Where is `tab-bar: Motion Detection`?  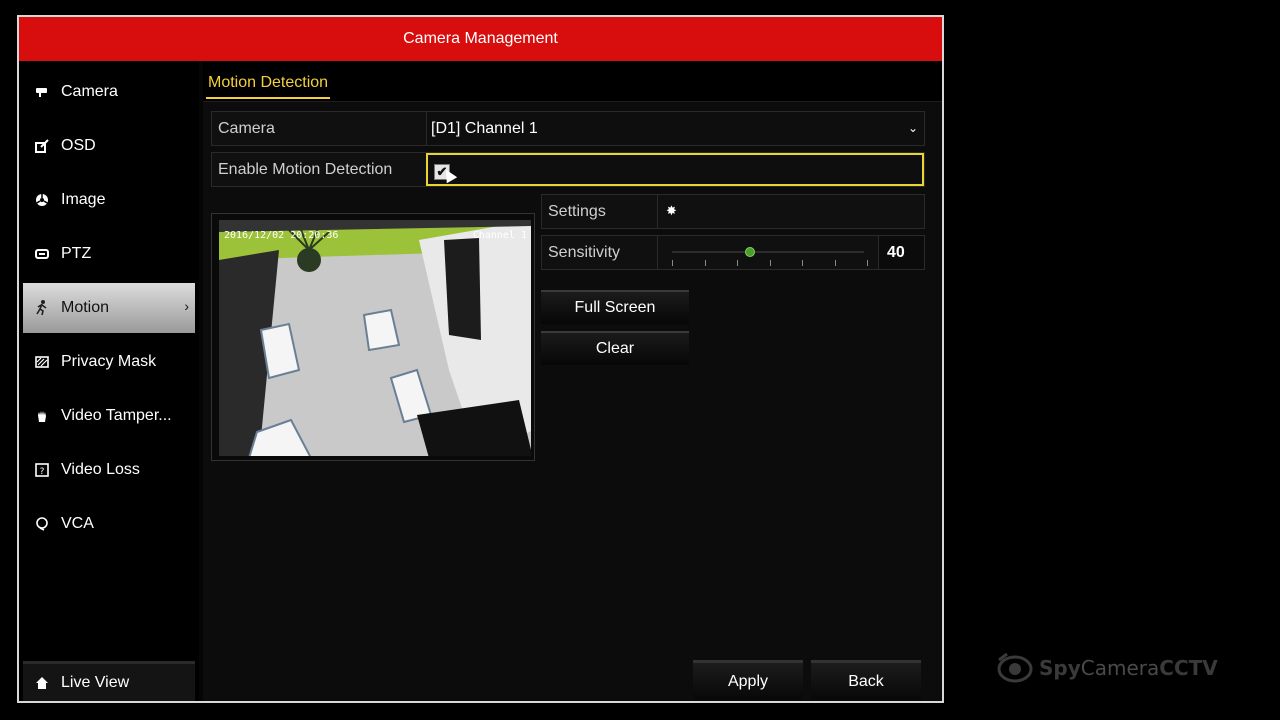
tab-bar: Motion Detection is located at coordinates (572, 81).